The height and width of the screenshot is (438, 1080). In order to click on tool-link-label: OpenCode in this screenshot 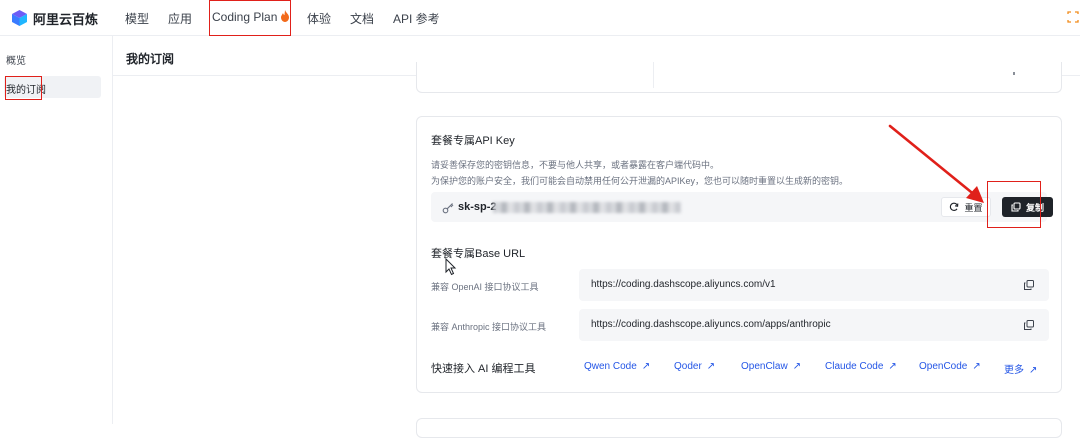, I will do `click(943, 366)`.